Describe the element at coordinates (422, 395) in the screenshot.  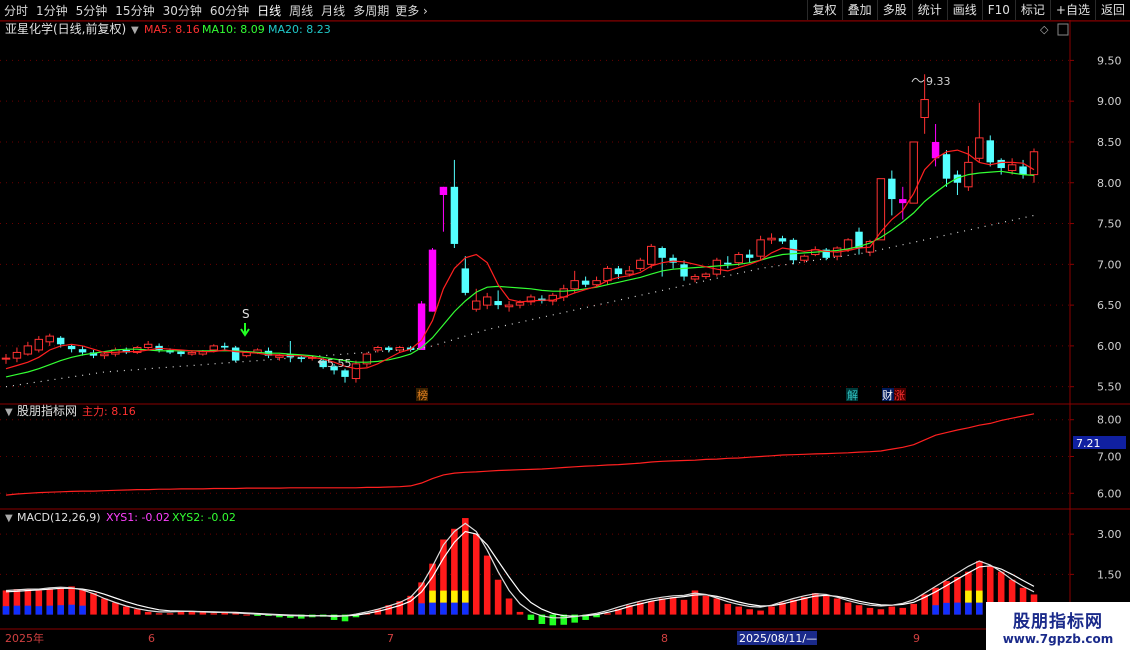
I see `rank-badge: 榜` at that location.